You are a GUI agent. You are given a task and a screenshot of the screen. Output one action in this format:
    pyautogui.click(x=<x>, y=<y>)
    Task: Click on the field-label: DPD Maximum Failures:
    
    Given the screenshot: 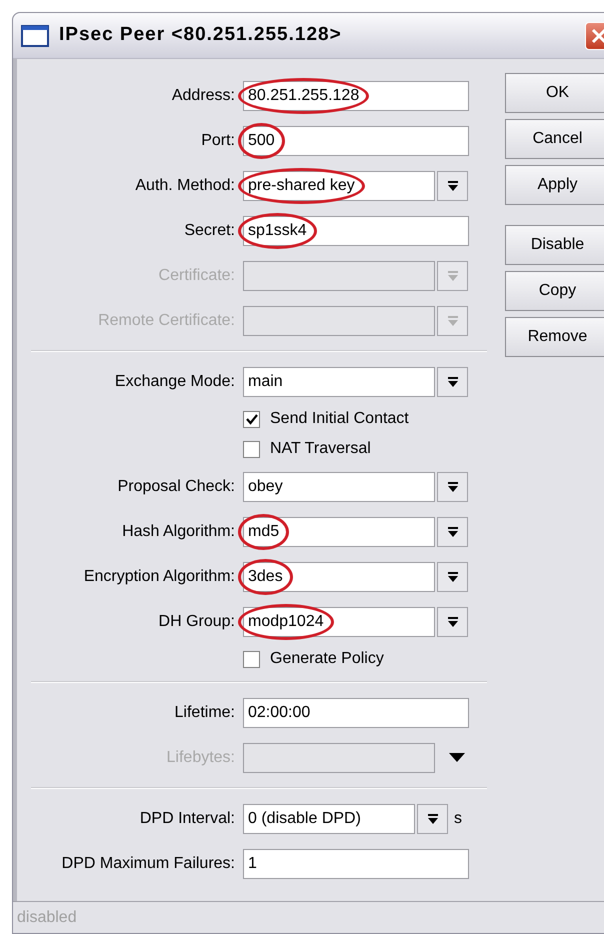 What is the action you would take?
    pyautogui.click(x=147, y=864)
    